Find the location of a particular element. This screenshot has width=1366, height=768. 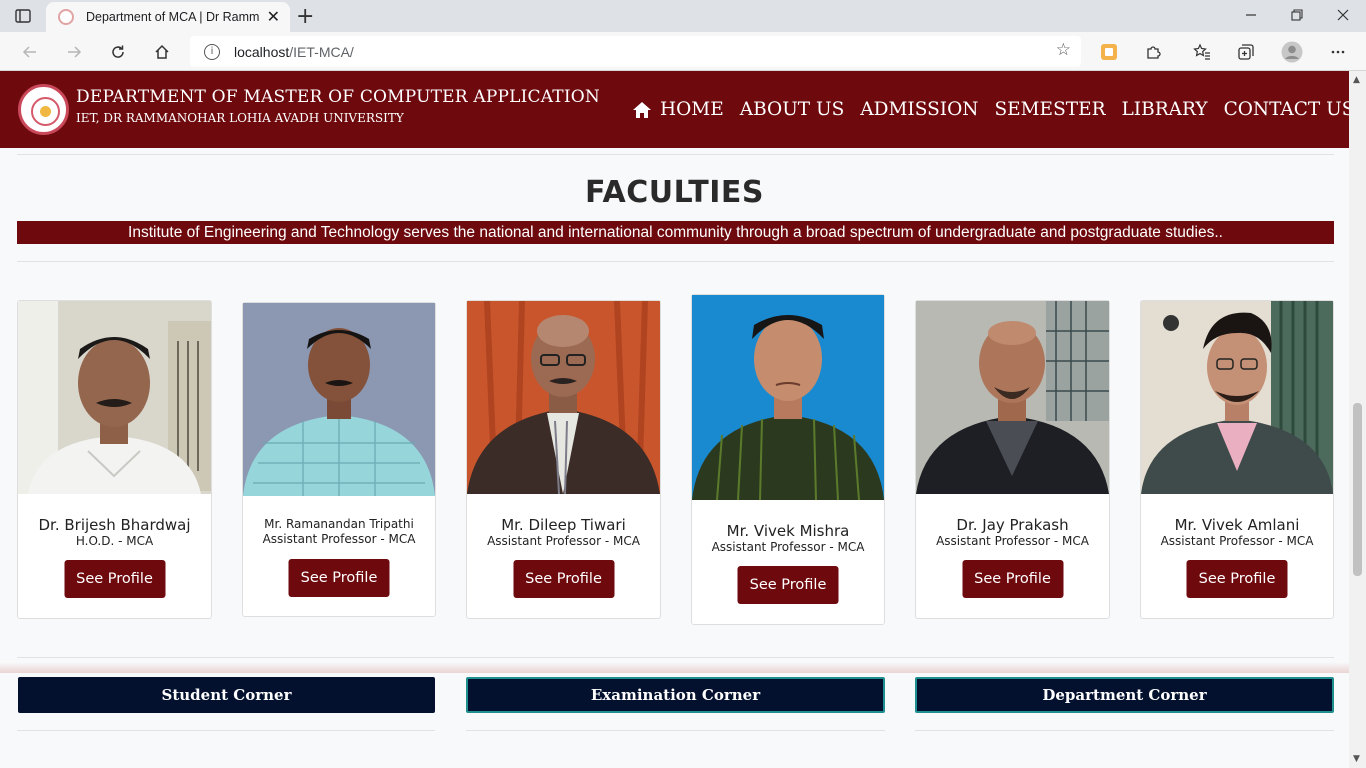

address-bar: i localhost/IET-MCA/ ☆ is located at coordinates (635, 51).